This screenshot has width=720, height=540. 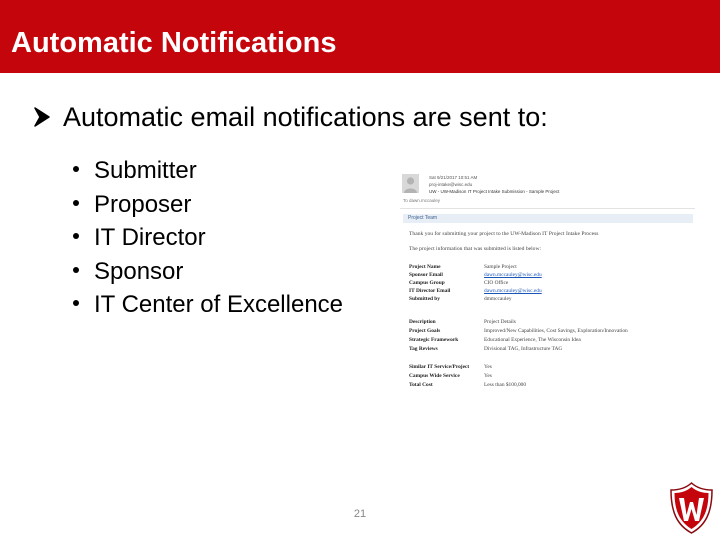 I want to click on title-bar: Automatic Notifications, so click(x=360, y=36).